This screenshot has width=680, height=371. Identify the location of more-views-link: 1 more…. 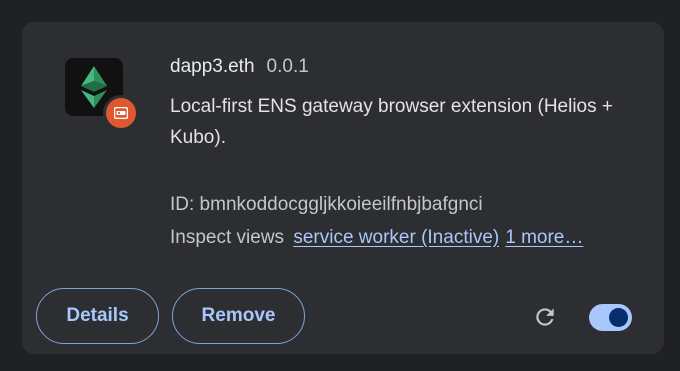
(544, 237).